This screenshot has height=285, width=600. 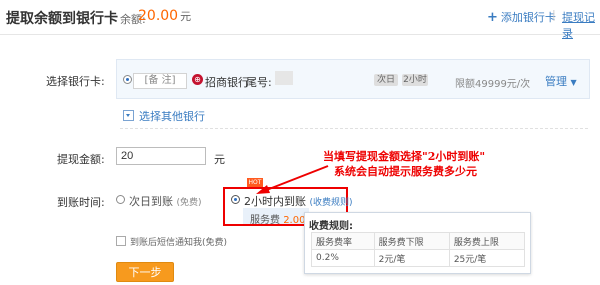 What do you see at coordinates (411, 241) in the screenshot?
I see `header-fee-min: 服务费下限` at bounding box center [411, 241].